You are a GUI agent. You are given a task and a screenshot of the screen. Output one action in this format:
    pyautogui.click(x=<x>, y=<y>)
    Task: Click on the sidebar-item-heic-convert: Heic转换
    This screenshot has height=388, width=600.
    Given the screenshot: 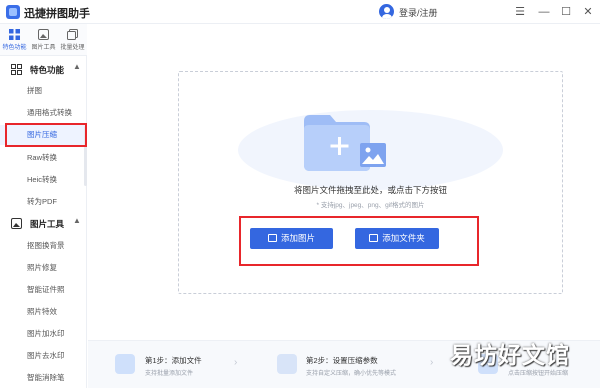 What is the action you would take?
    pyautogui.click(x=43, y=180)
    